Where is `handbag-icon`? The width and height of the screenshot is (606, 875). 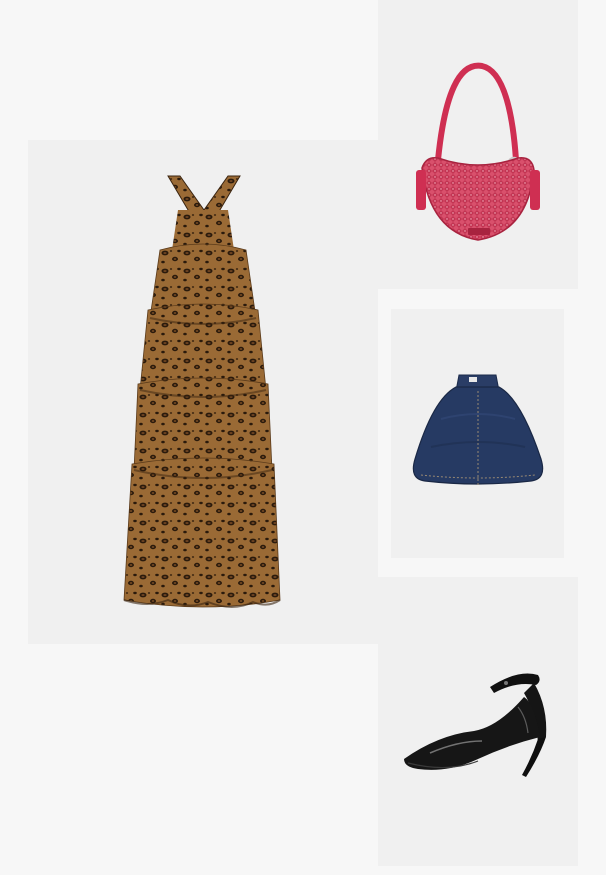 handbag-icon is located at coordinates (478, 151).